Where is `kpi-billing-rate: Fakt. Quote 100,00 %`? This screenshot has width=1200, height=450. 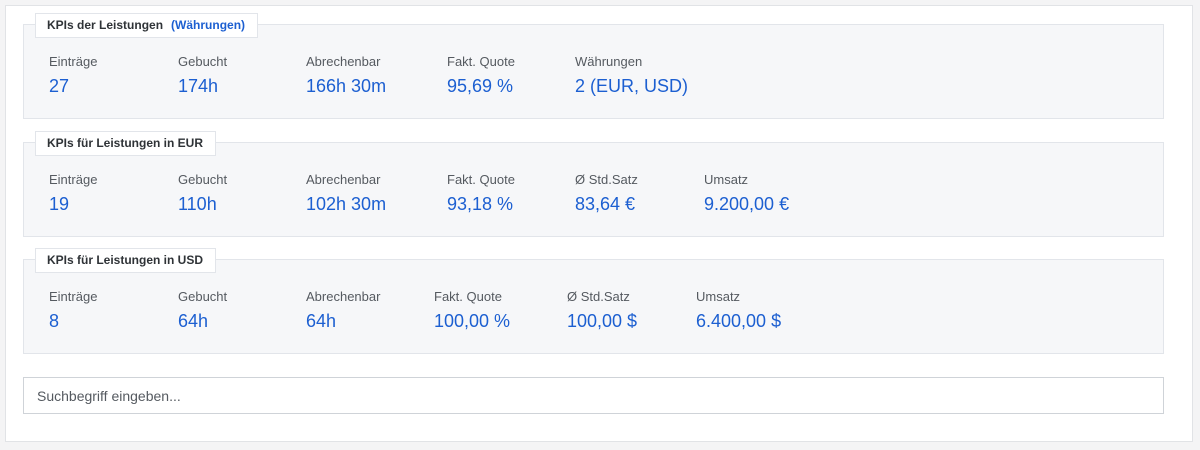 kpi-billing-rate: Fakt. Quote 100,00 % is located at coordinates (472, 310).